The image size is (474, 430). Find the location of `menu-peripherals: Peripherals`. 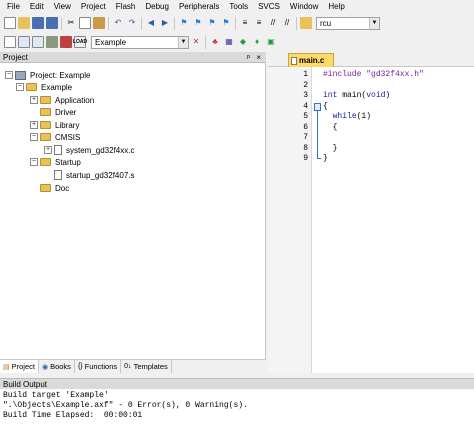

menu-peripherals: Peripherals is located at coordinates (199, 7).